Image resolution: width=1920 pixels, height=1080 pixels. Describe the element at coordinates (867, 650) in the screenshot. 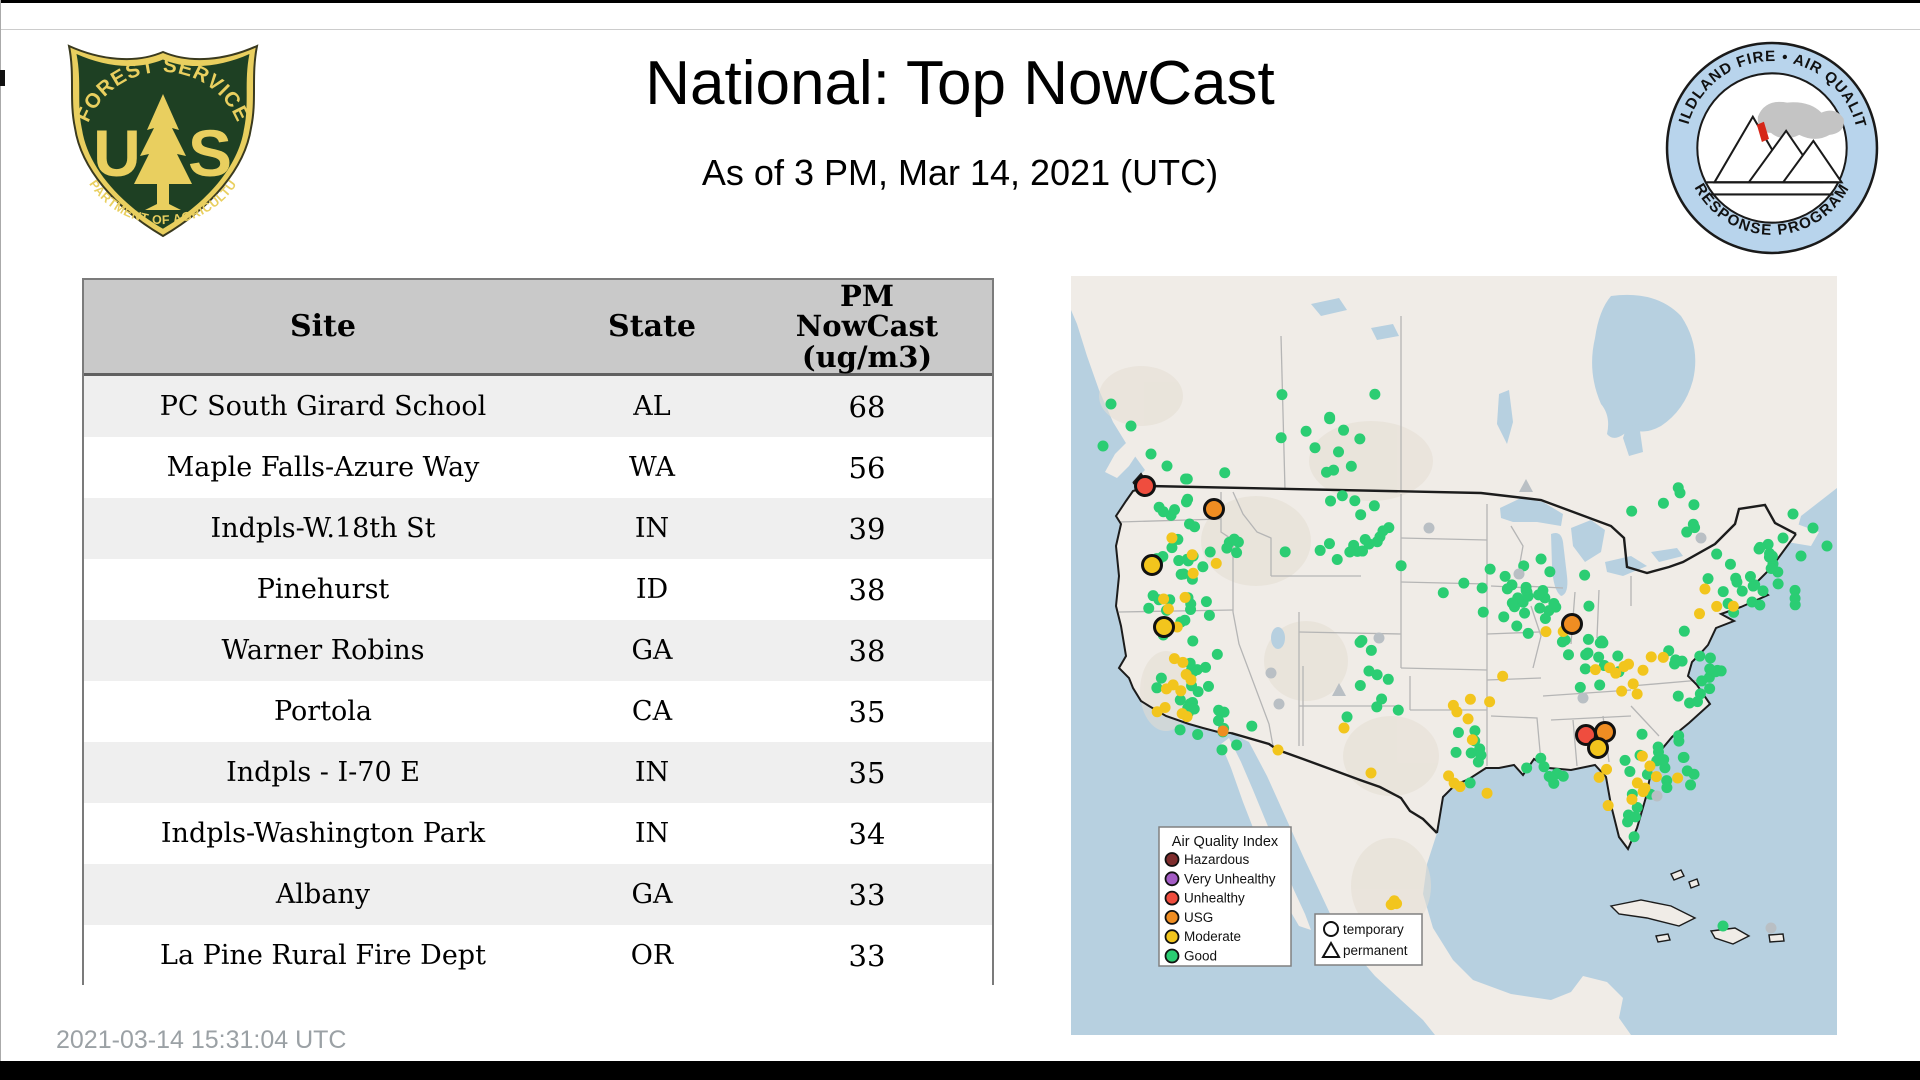

I see `value-cell: 38` at that location.